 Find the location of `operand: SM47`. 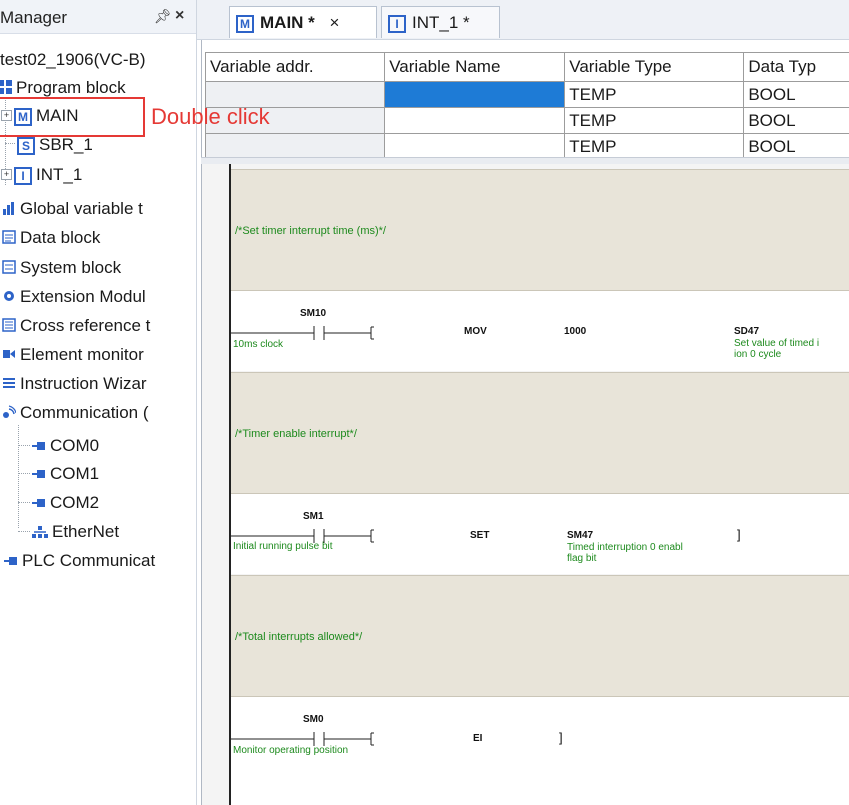

operand: SM47 is located at coordinates (580, 535).